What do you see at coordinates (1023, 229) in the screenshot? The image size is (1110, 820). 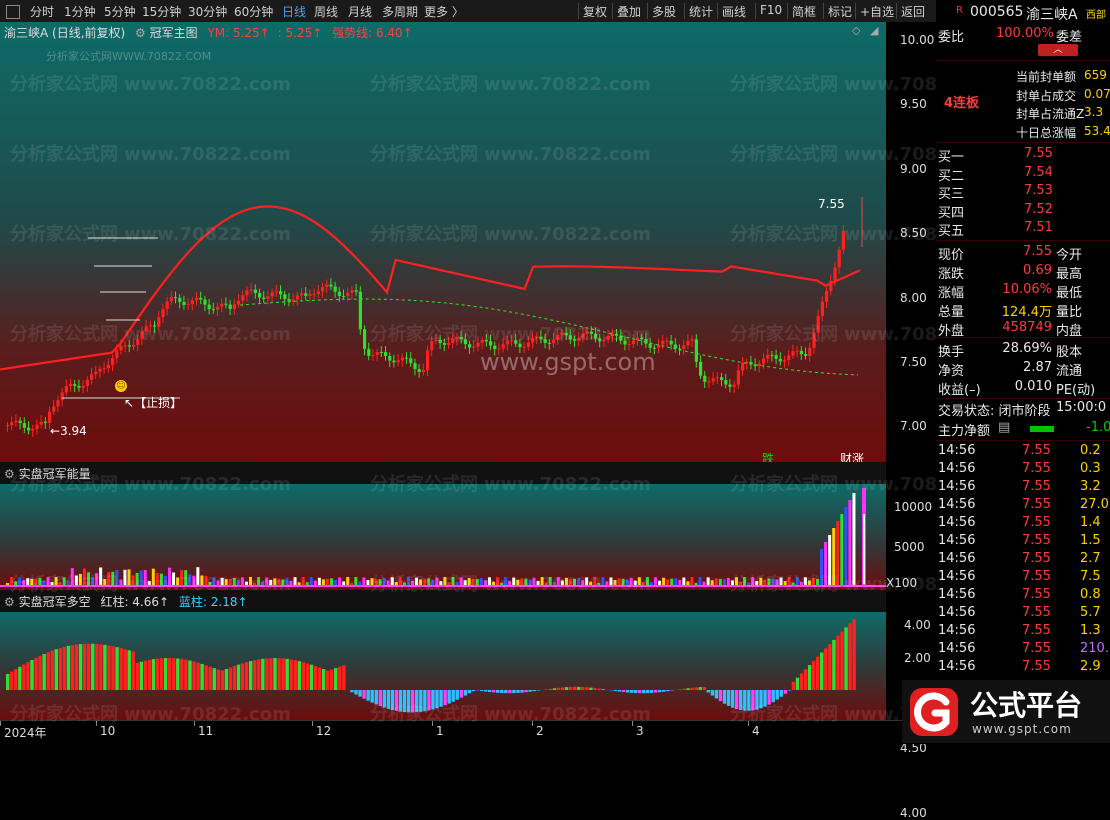 I see `buy-row: 买五7.51` at bounding box center [1023, 229].